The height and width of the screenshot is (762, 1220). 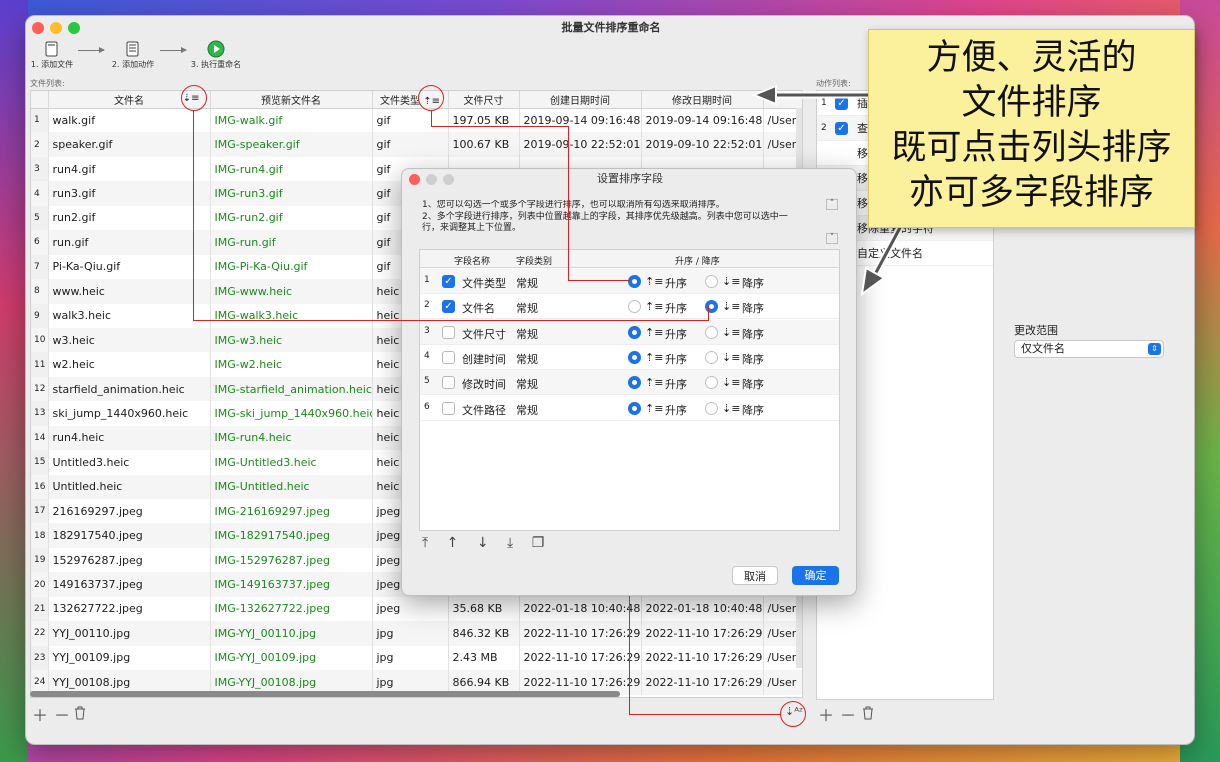 I want to click on cell-n: 21, so click(x=40, y=609).